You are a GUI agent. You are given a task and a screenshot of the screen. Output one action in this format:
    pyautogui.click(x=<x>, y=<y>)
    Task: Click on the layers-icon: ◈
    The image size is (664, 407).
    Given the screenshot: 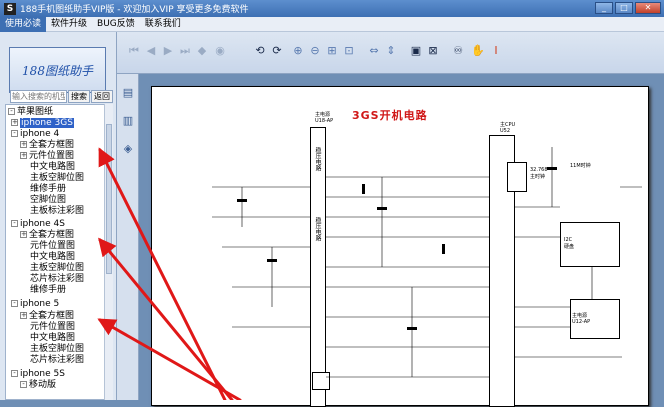 What is the action you would take?
    pyautogui.click(x=128, y=149)
    